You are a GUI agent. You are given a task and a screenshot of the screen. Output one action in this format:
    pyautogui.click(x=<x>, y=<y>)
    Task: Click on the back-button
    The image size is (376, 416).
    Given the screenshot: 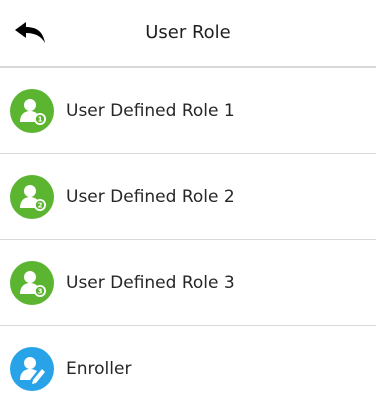 What is the action you would take?
    pyautogui.click(x=30, y=33)
    